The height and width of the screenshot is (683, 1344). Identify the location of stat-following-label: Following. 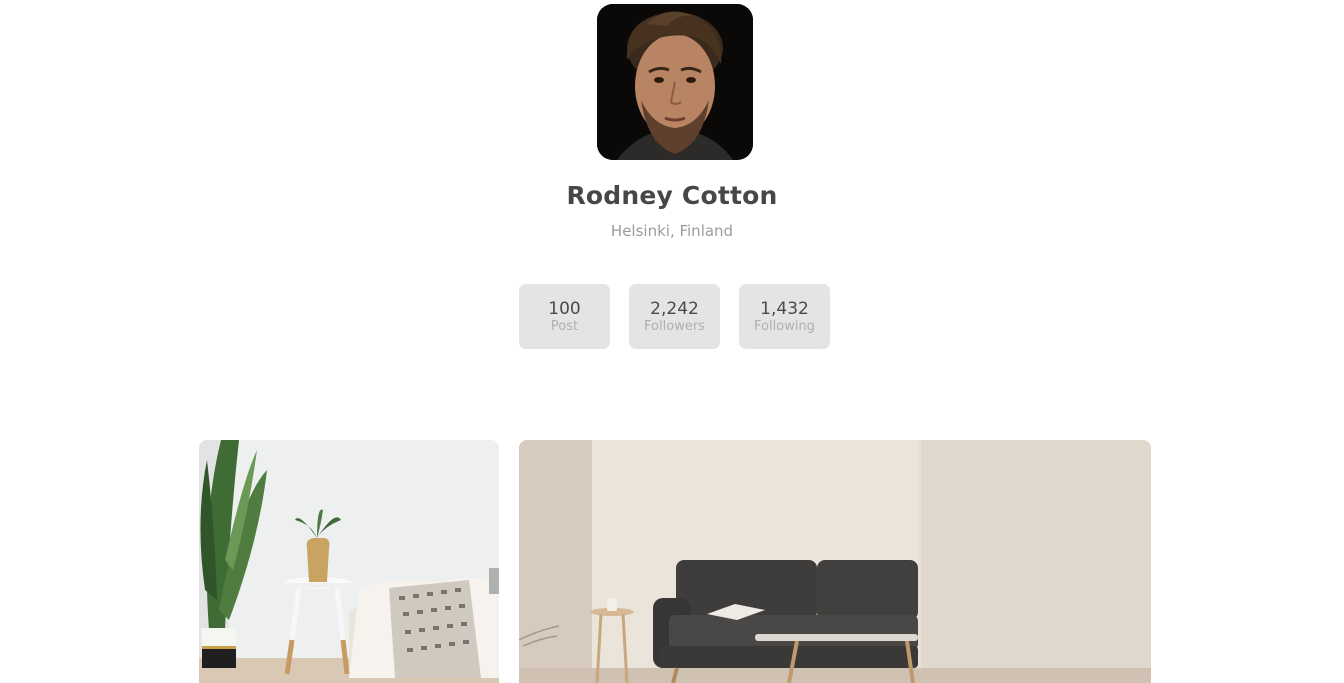
(784, 326).